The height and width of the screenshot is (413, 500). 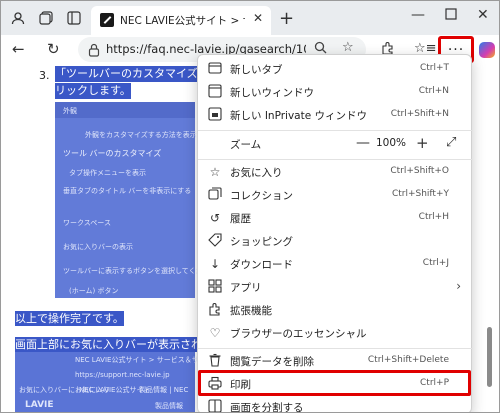 I want to click on lock-icon, so click(x=94, y=49).